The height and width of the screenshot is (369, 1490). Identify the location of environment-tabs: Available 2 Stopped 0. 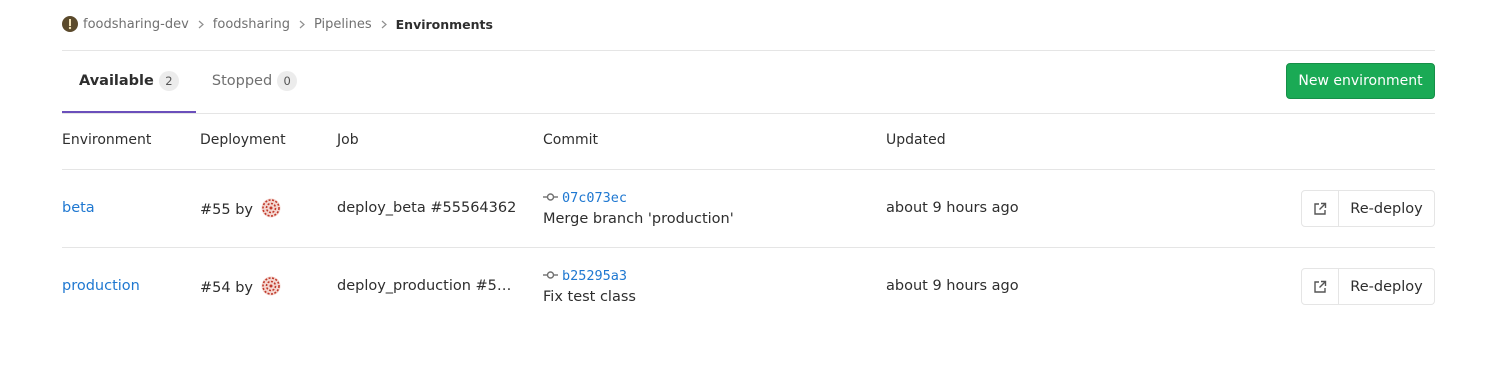
(188, 82).